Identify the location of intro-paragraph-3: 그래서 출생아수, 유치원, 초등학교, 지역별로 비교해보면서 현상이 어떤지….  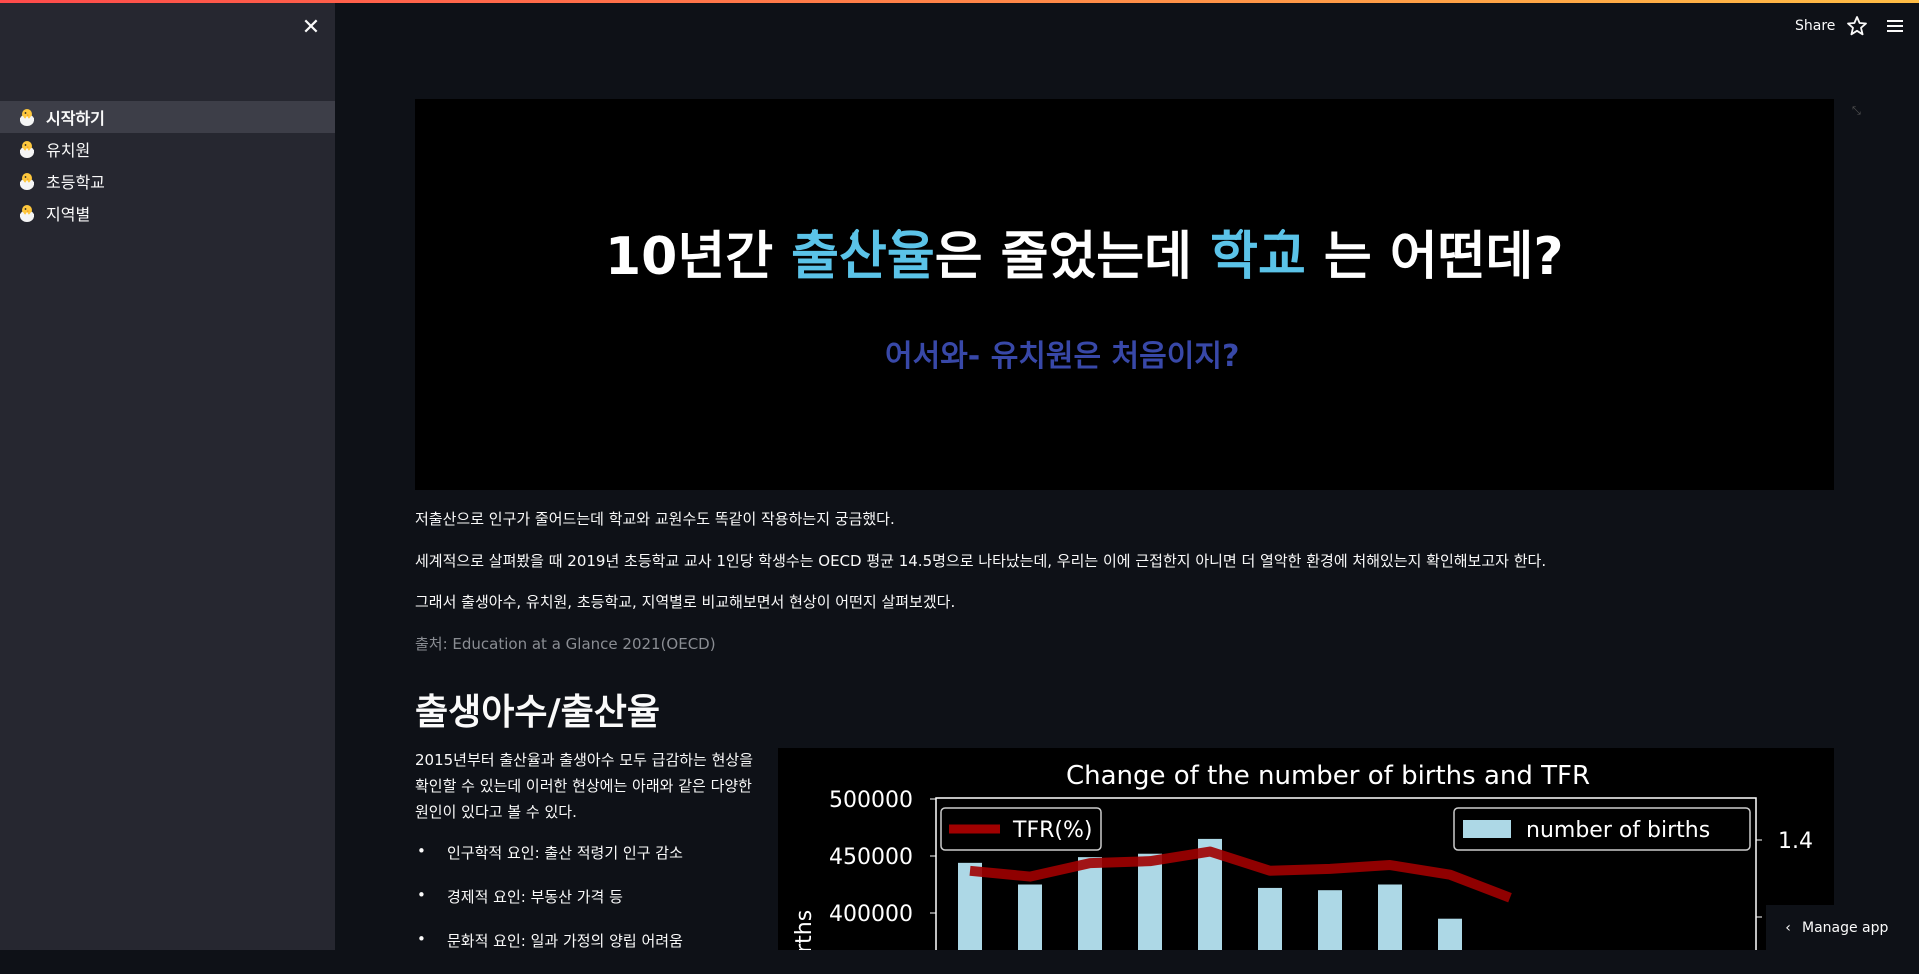
(685, 602).